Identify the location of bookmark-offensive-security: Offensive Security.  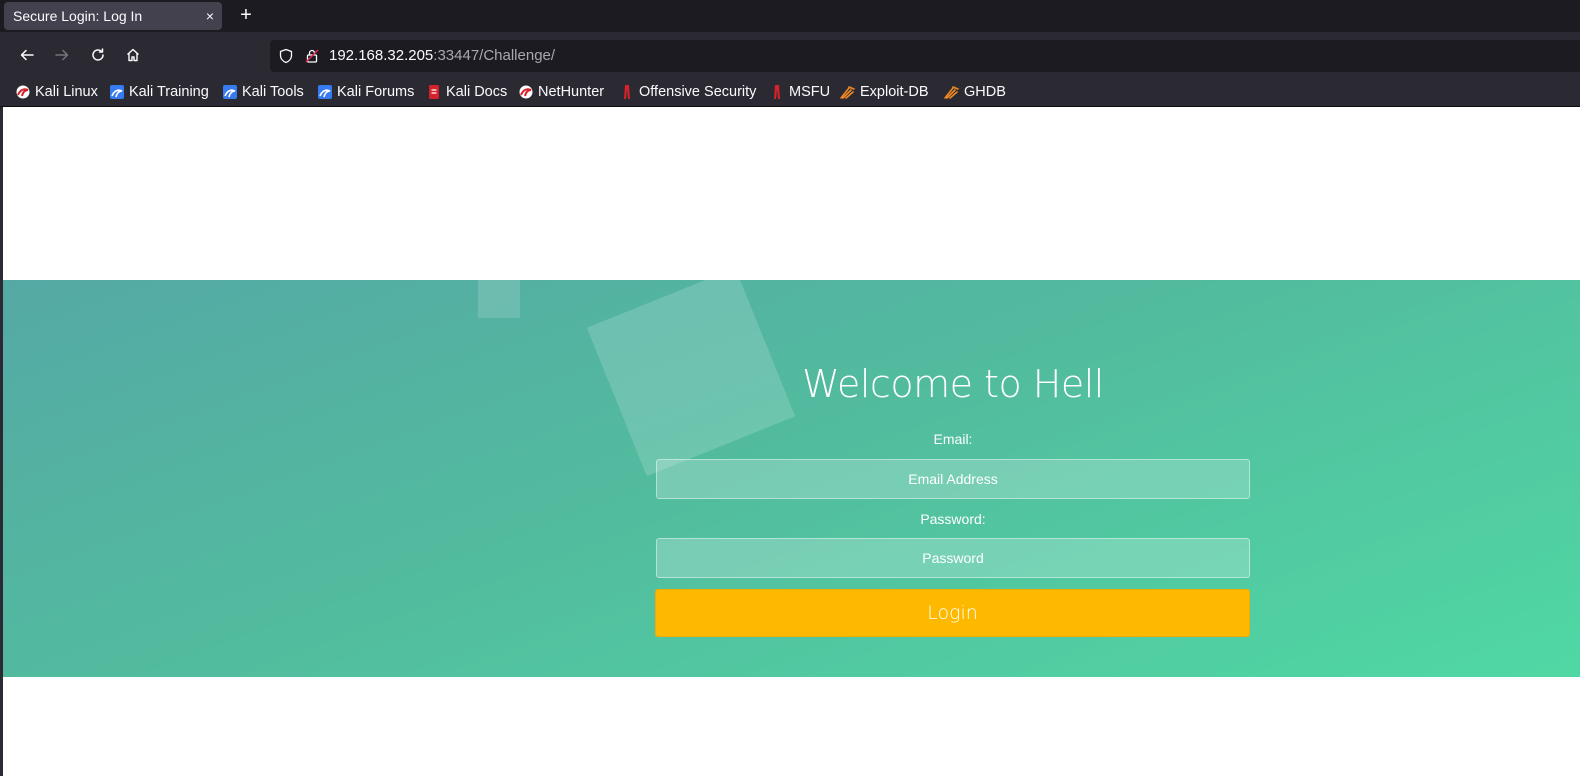
(687, 92).